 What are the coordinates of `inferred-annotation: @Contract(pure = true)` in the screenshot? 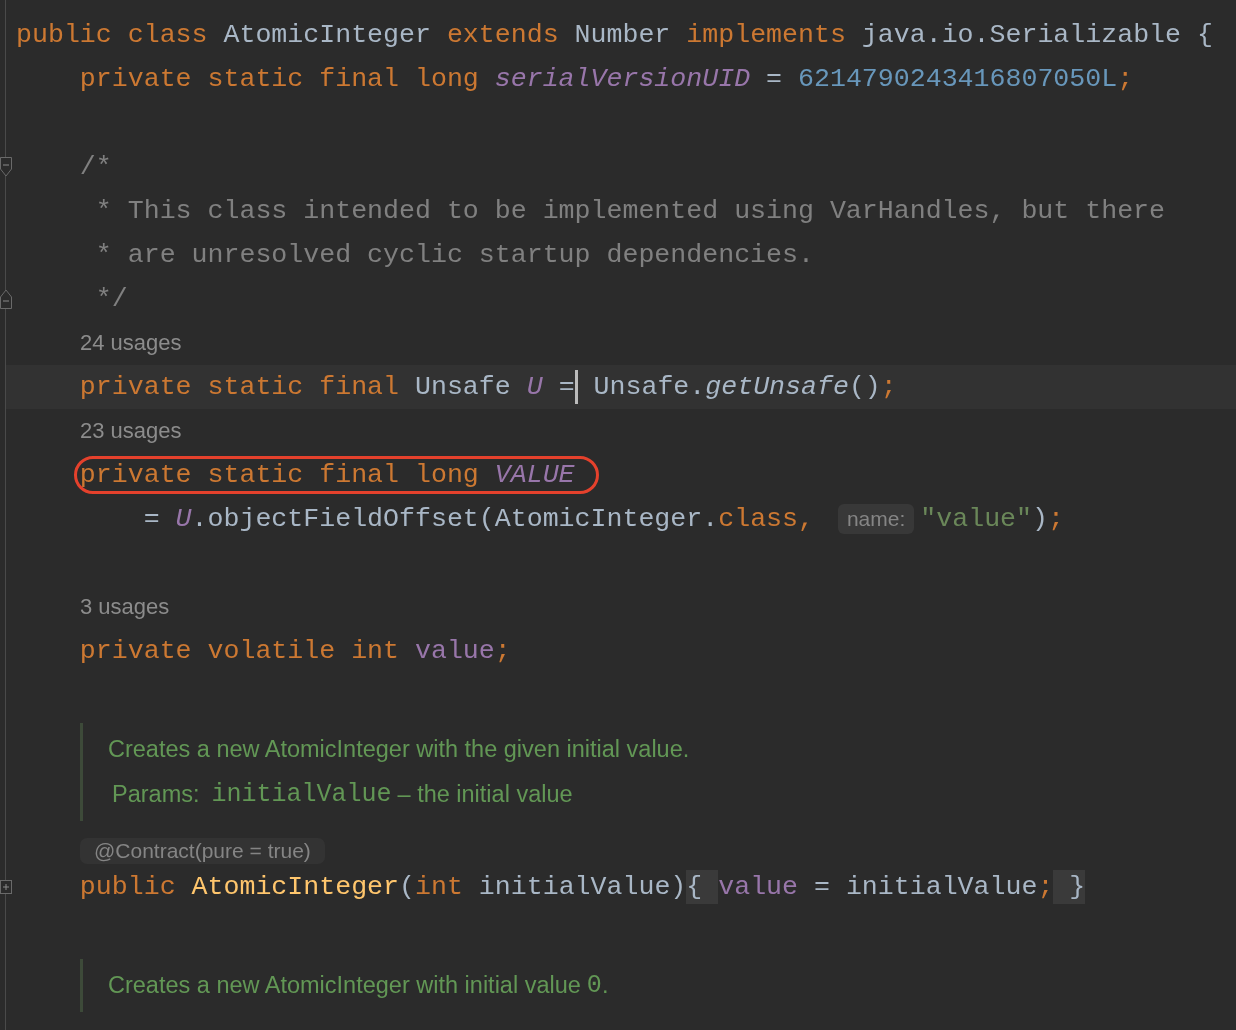 It's located at (202, 851).